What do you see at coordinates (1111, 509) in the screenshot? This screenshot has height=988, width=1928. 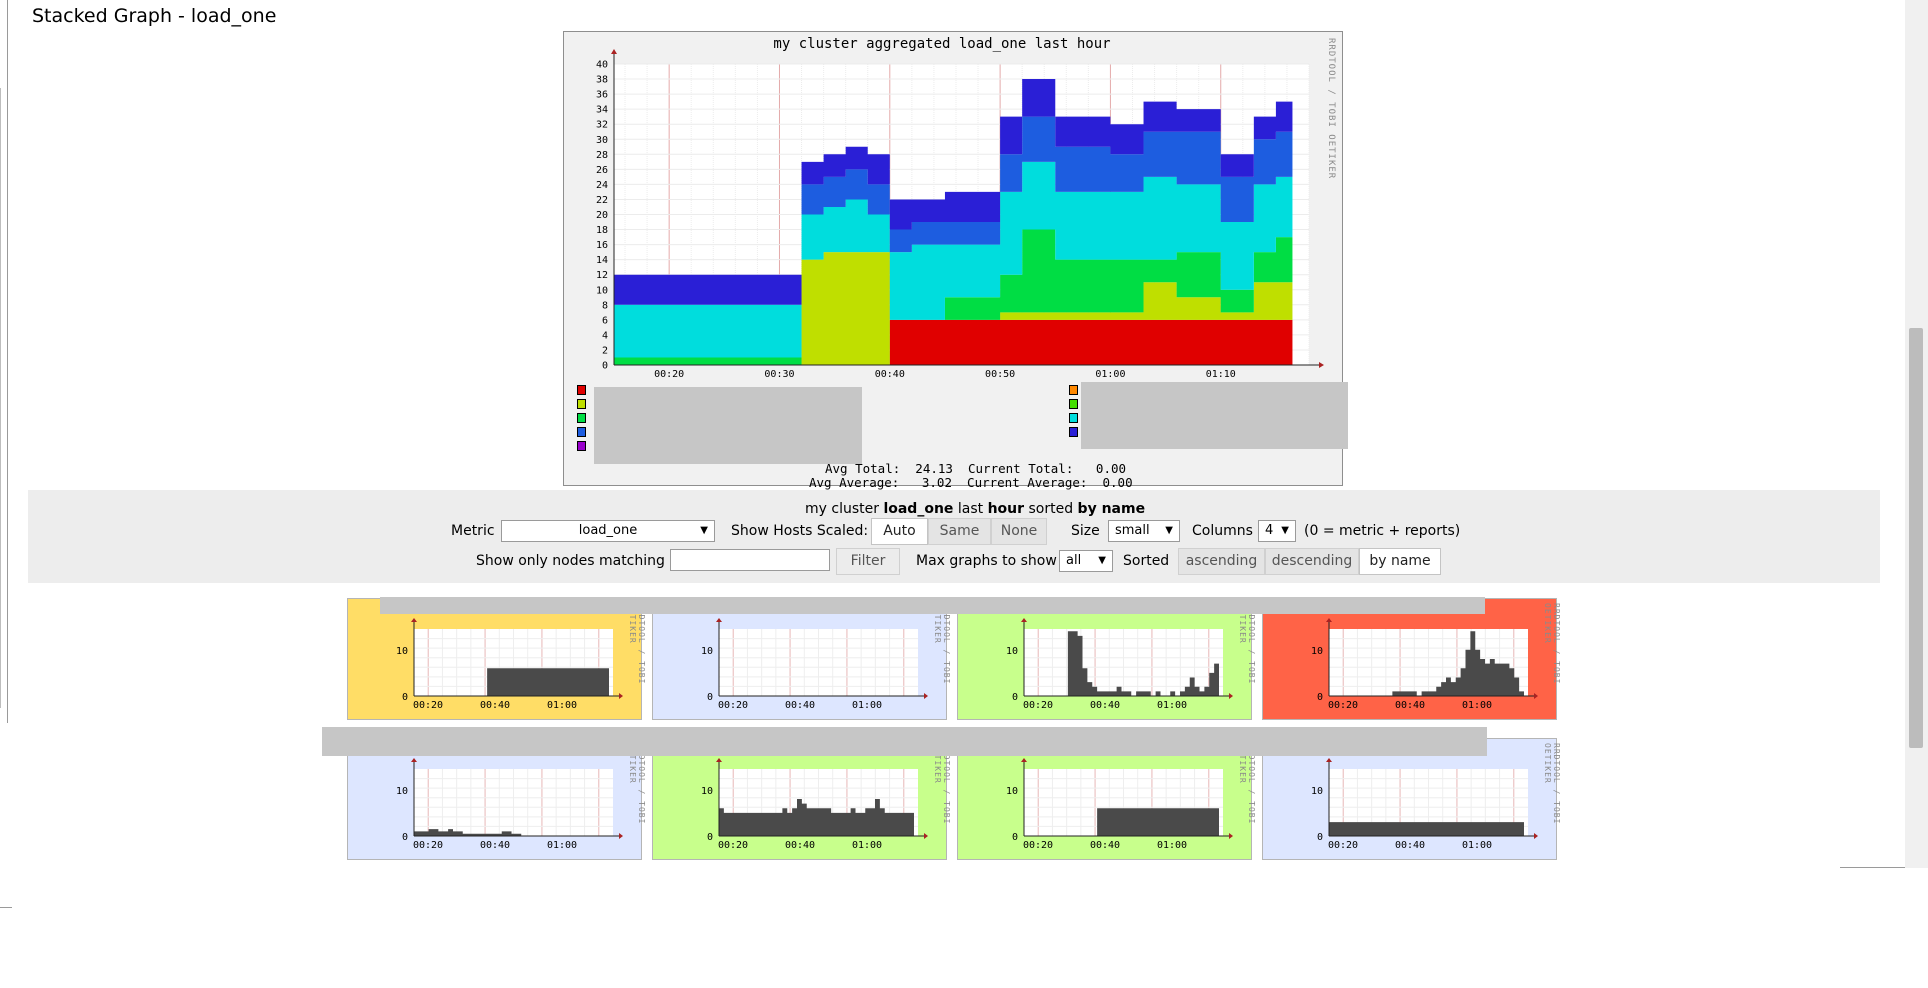 I see `summary-sort-by: by name` at bounding box center [1111, 509].